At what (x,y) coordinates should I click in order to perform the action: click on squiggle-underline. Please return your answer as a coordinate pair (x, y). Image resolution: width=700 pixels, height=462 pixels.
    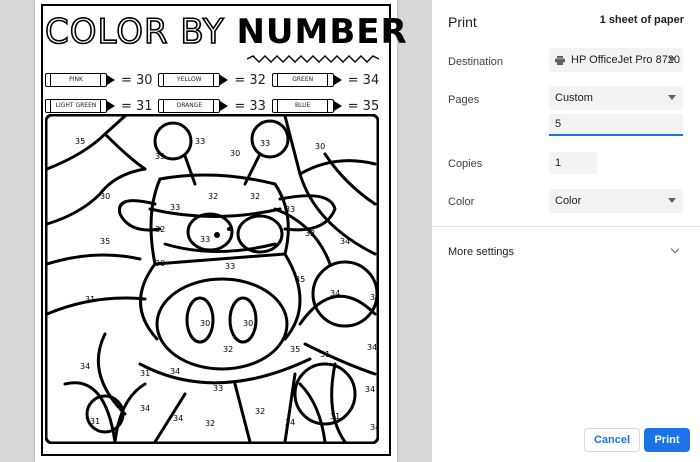
    Looking at the image, I should click on (313, 59).